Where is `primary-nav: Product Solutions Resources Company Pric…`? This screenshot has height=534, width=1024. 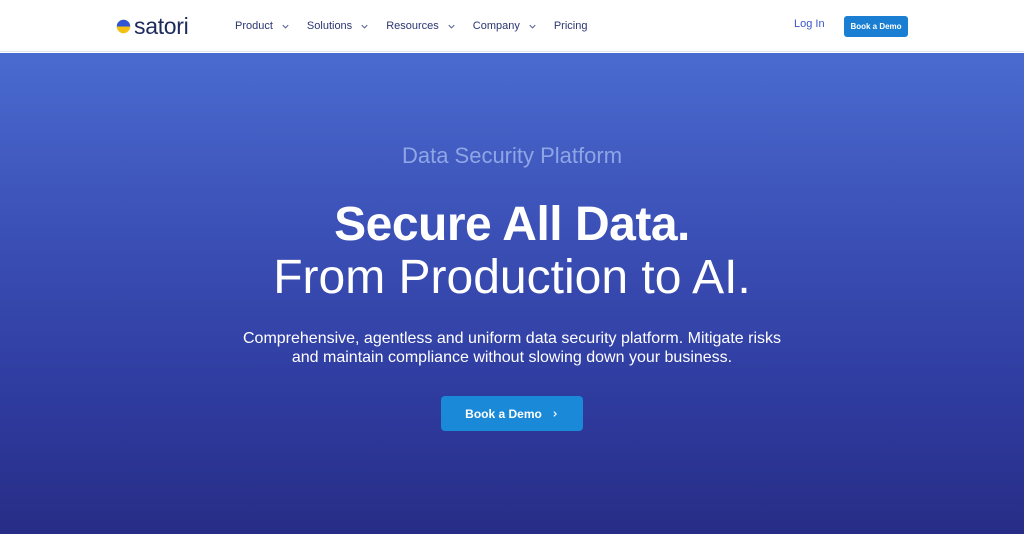
primary-nav: Product Solutions Resources Company Pric… is located at coordinates (419, 26).